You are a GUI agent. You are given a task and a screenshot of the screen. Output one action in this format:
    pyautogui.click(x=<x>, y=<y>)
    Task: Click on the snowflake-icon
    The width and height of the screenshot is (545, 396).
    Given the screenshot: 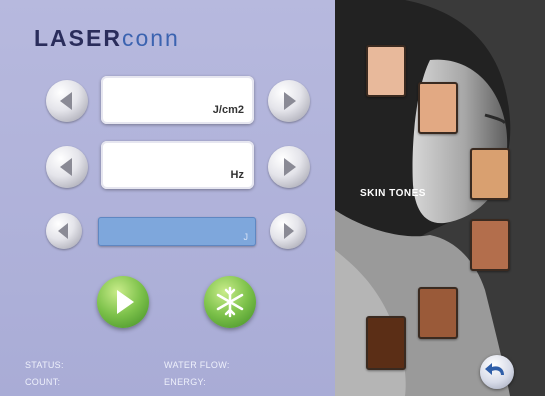 What is the action you would take?
    pyautogui.click(x=230, y=302)
    